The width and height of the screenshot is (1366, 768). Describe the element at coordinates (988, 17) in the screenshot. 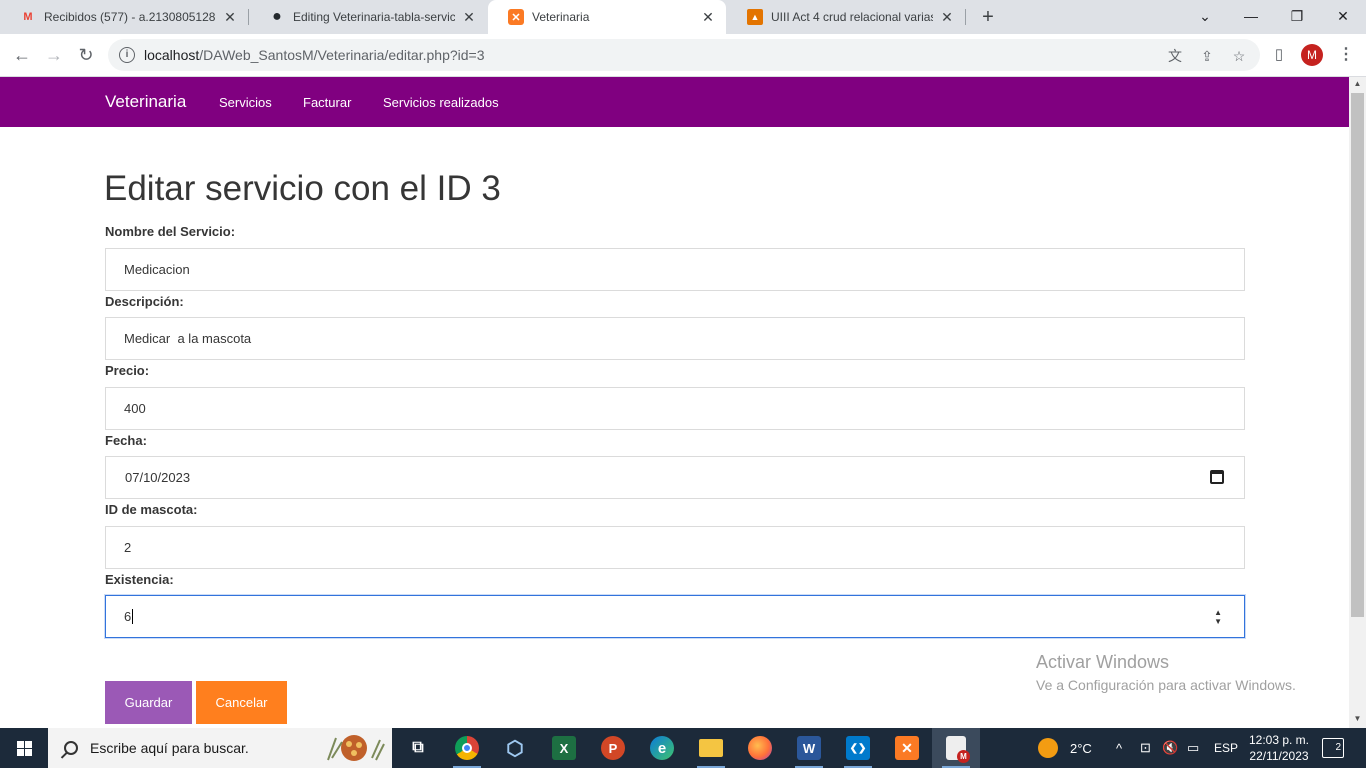

I see `new-tab-button: +` at that location.